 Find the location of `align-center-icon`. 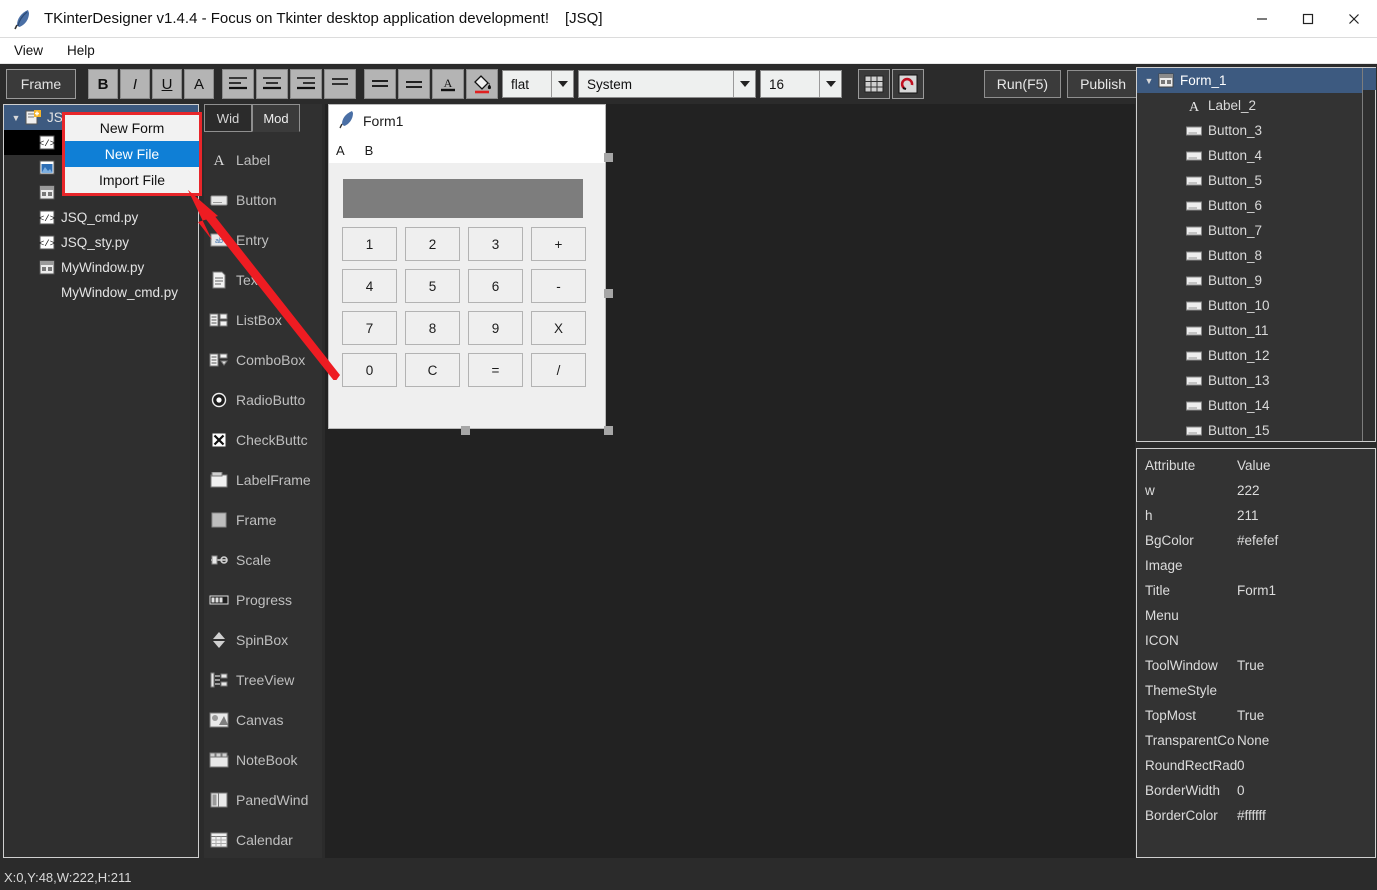

align-center-icon is located at coordinates (272, 84).